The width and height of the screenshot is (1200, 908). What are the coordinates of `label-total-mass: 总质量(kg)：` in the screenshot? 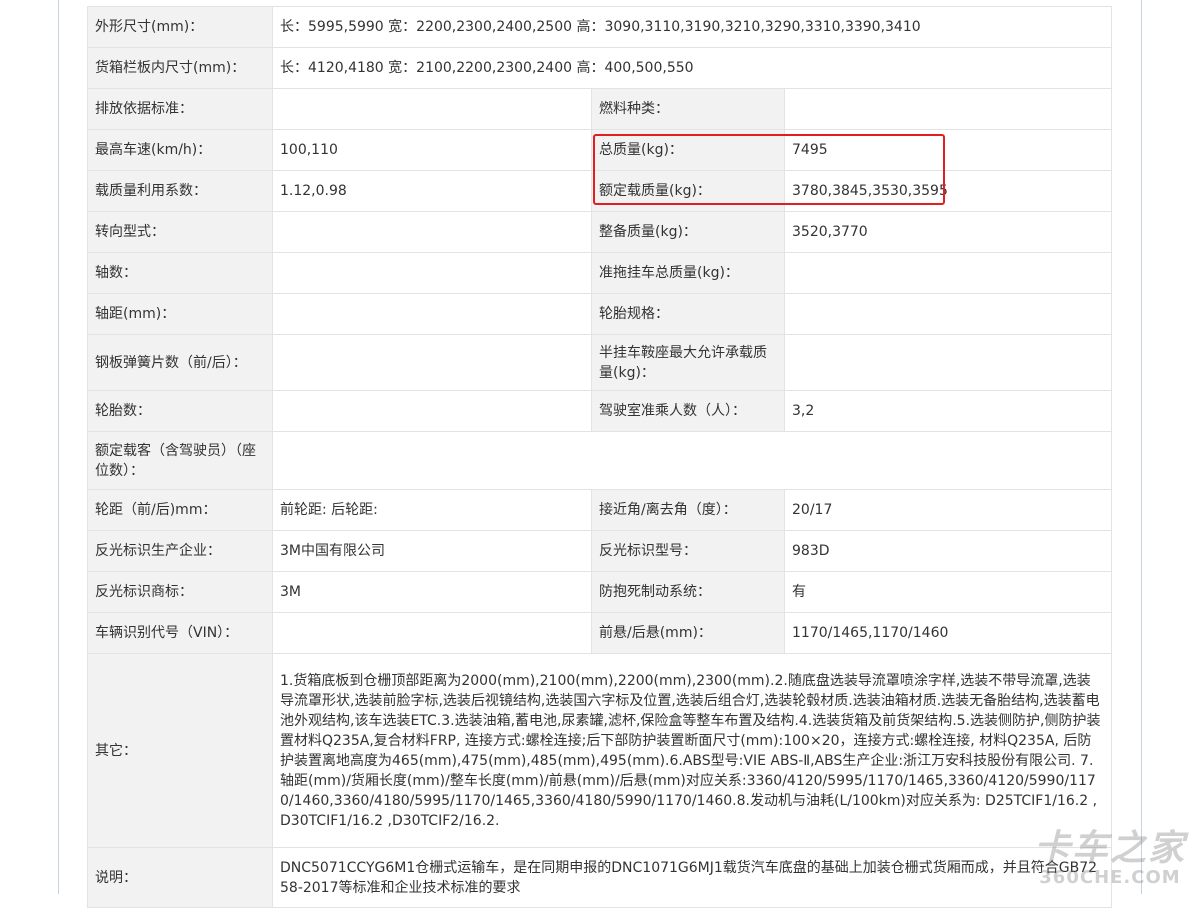 It's located at (688, 150).